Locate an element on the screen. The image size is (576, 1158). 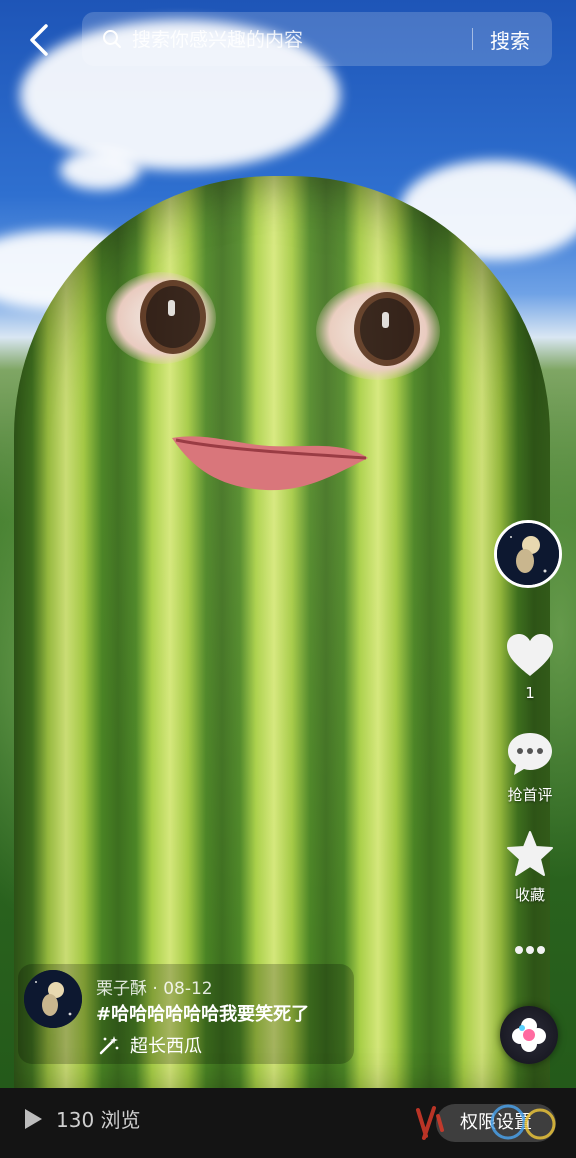
like-button: 1 is located at coordinates (530, 667).